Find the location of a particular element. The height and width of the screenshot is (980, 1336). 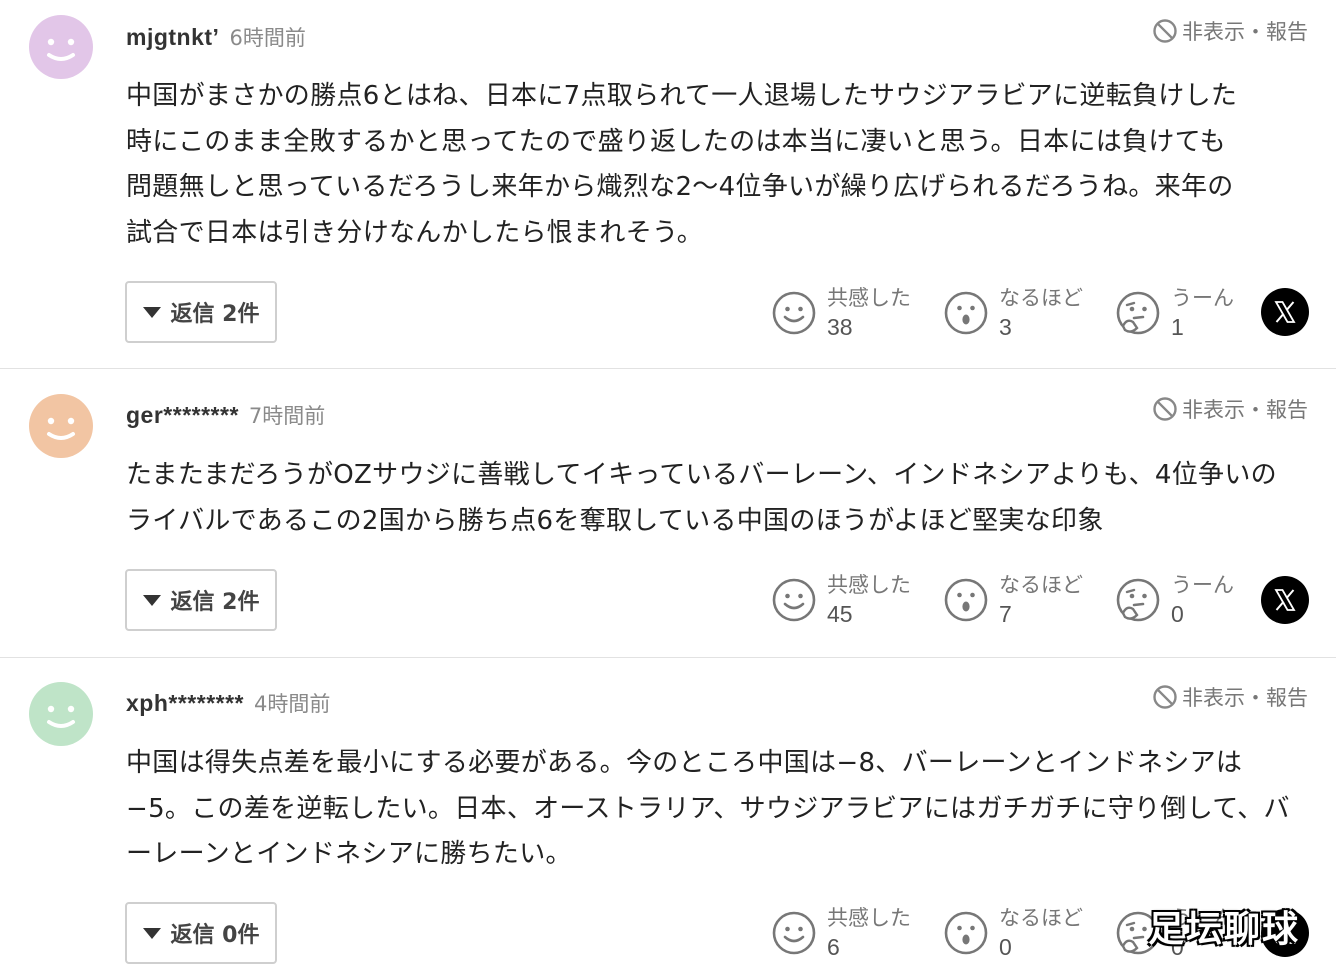

username: mjgtnkt’ is located at coordinates (172, 37).